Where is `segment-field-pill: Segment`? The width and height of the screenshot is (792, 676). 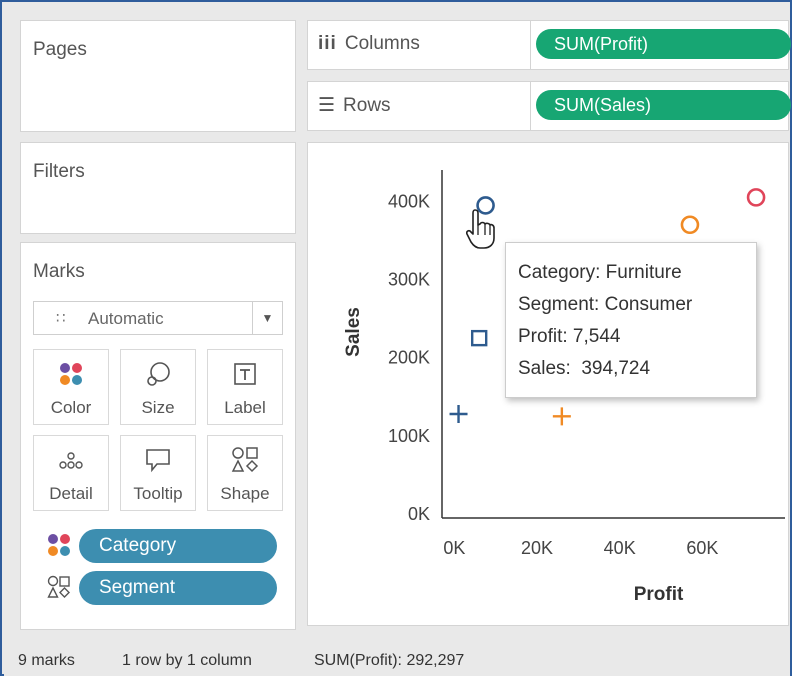 segment-field-pill: Segment is located at coordinates (178, 588).